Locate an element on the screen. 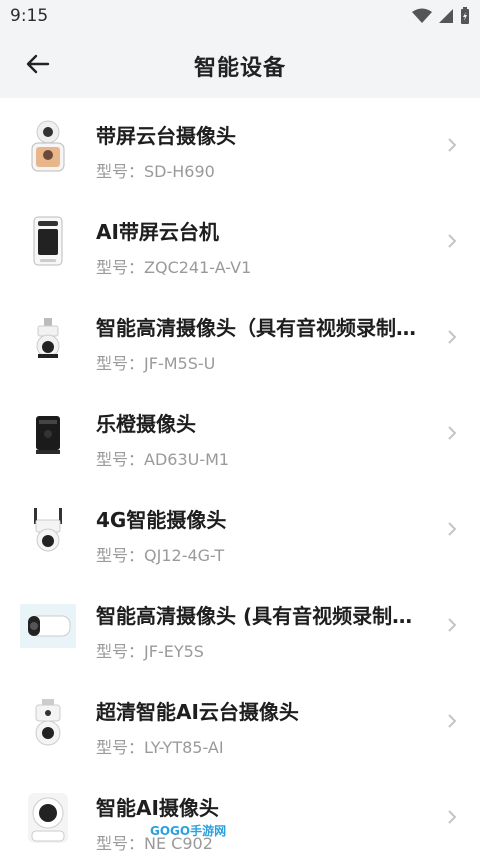 The width and height of the screenshot is (480, 866). device-model: 型号：ZQC241-A-V1 is located at coordinates (173, 266).